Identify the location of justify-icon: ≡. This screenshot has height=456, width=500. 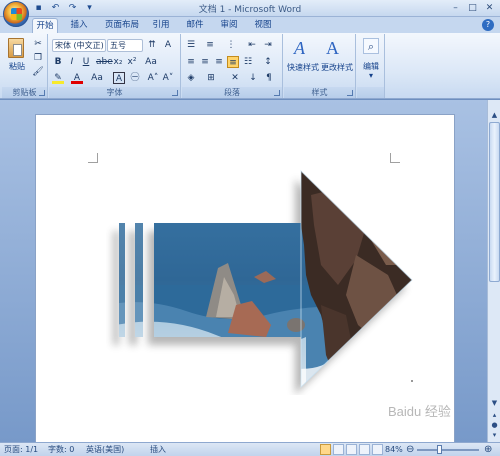
(233, 62).